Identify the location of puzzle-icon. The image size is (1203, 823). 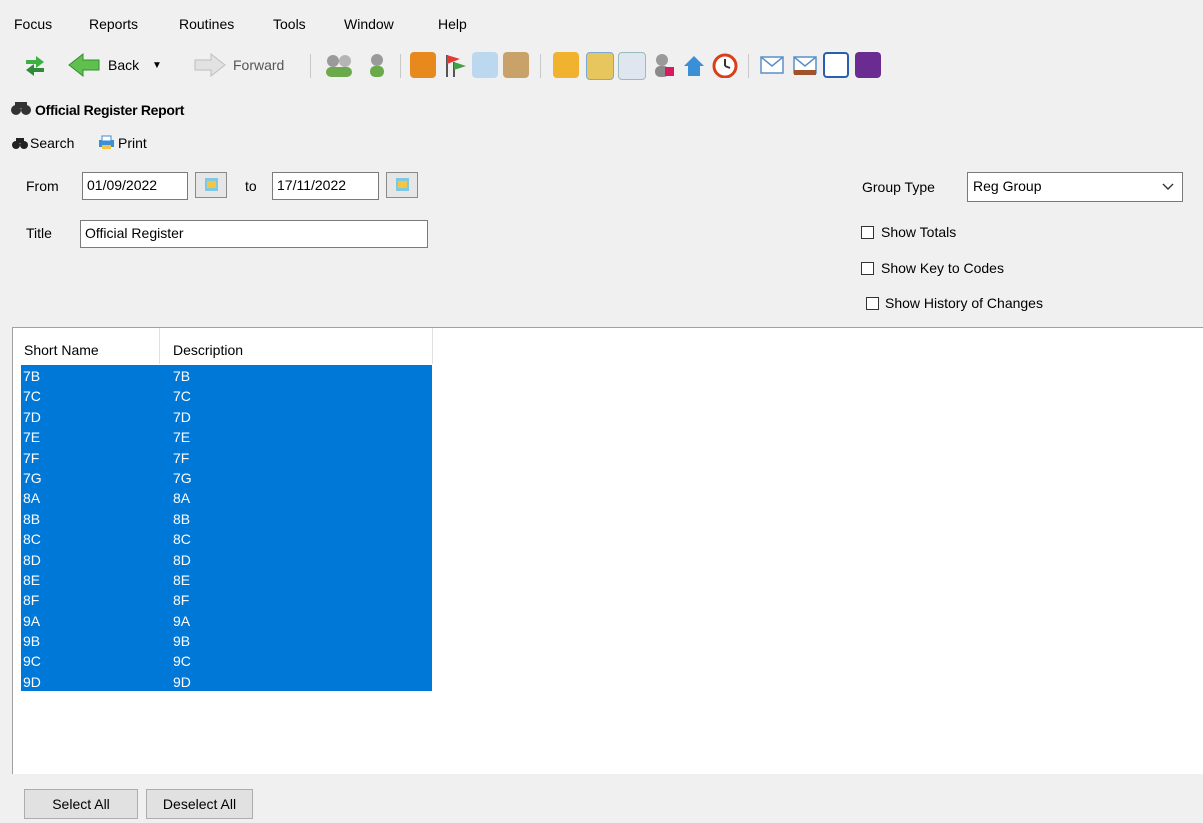
(566, 65).